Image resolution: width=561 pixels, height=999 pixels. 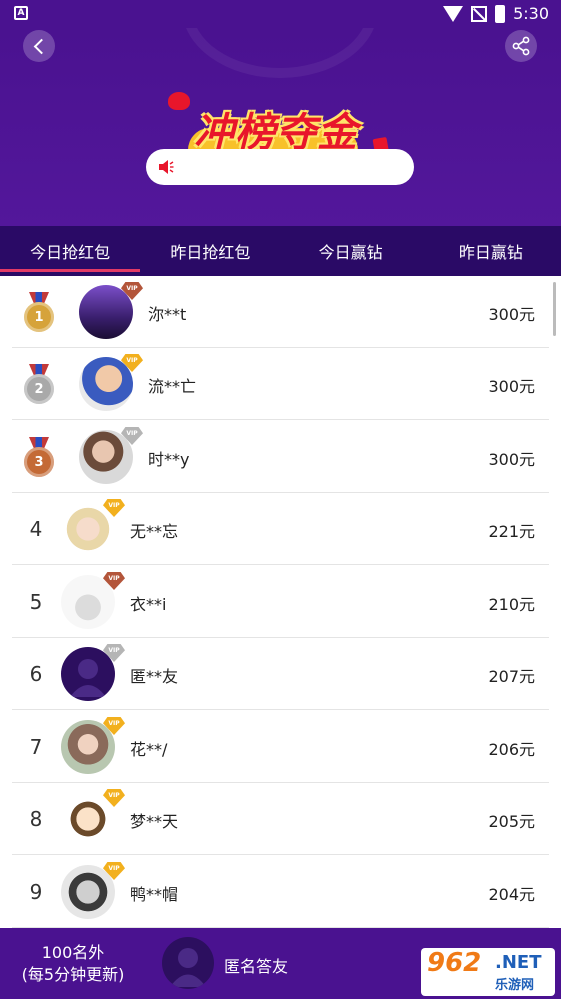 I want to click on my-rank-bar: 100名外 (每5分钟更新) 匿名答友 962 .NET 乐游网, so click(x=280, y=963).